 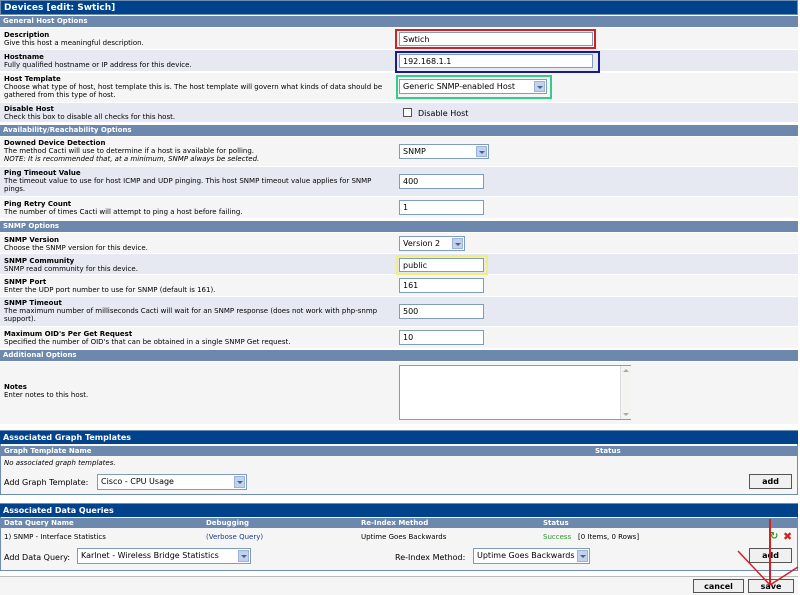 I want to click on data-query-status-count: [0 Items, 0 Rows], so click(x=609, y=537).